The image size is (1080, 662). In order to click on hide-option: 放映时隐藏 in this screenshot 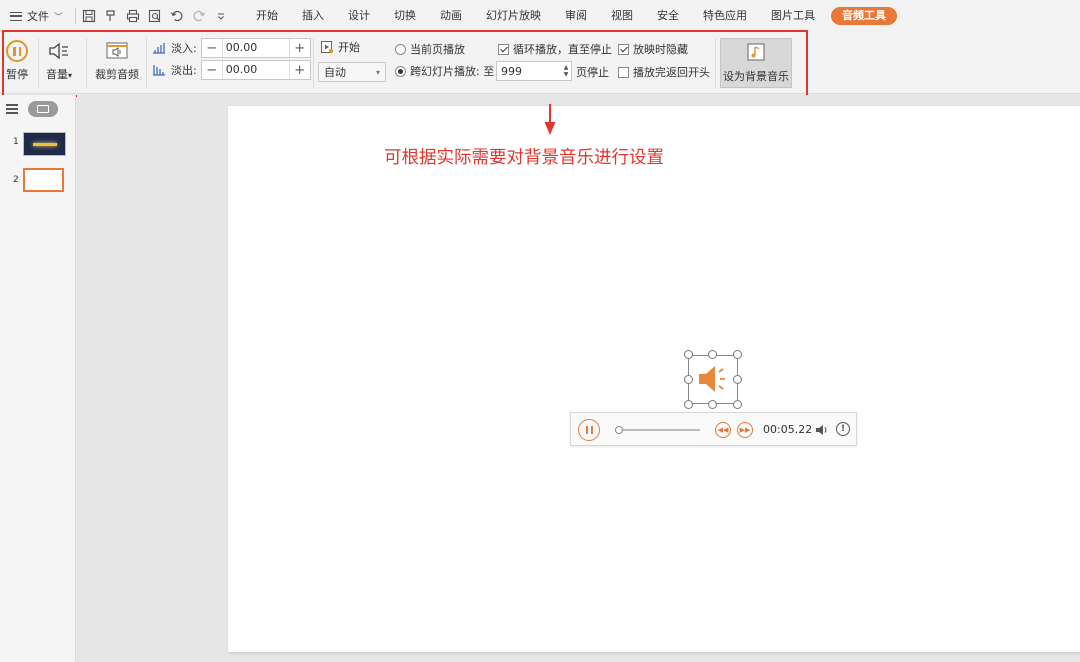, I will do `click(653, 49)`.